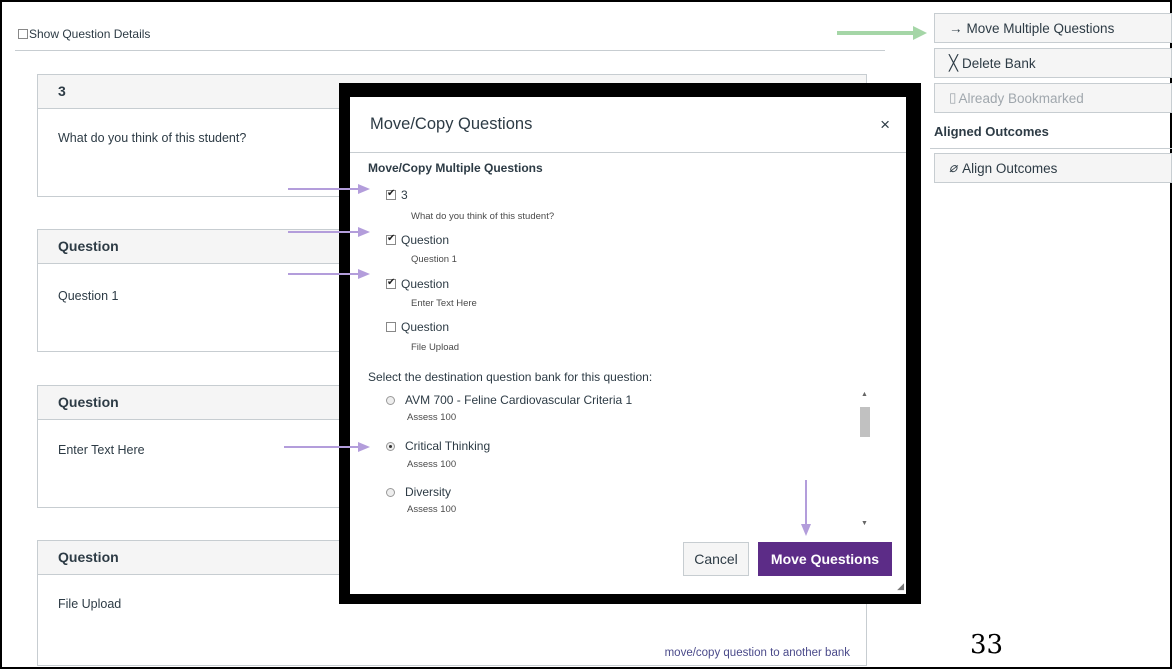  What do you see at coordinates (882, 33) in the screenshot?
I see `green-arrow-annotation` at bounding box center [882, 33].